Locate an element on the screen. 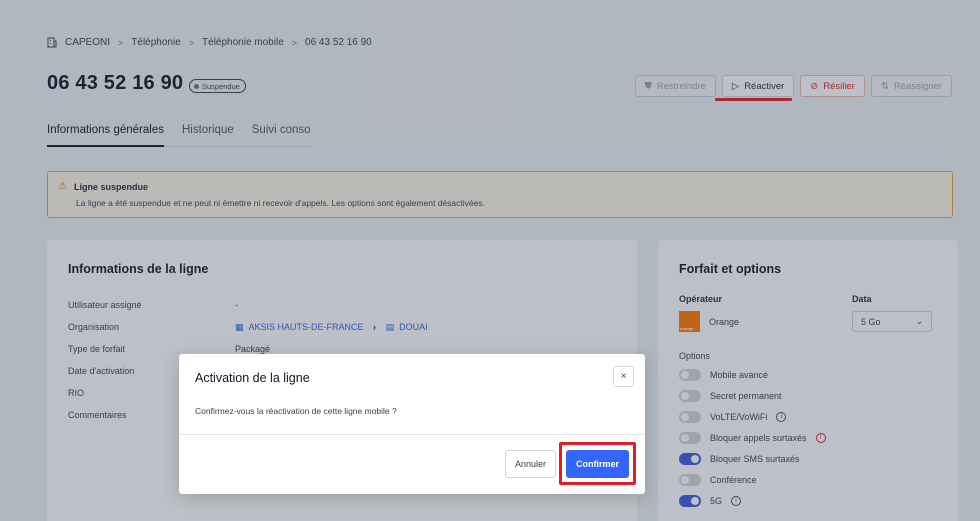 The image size is (980, 521). close-button: × is located at coordinates (623, 376).